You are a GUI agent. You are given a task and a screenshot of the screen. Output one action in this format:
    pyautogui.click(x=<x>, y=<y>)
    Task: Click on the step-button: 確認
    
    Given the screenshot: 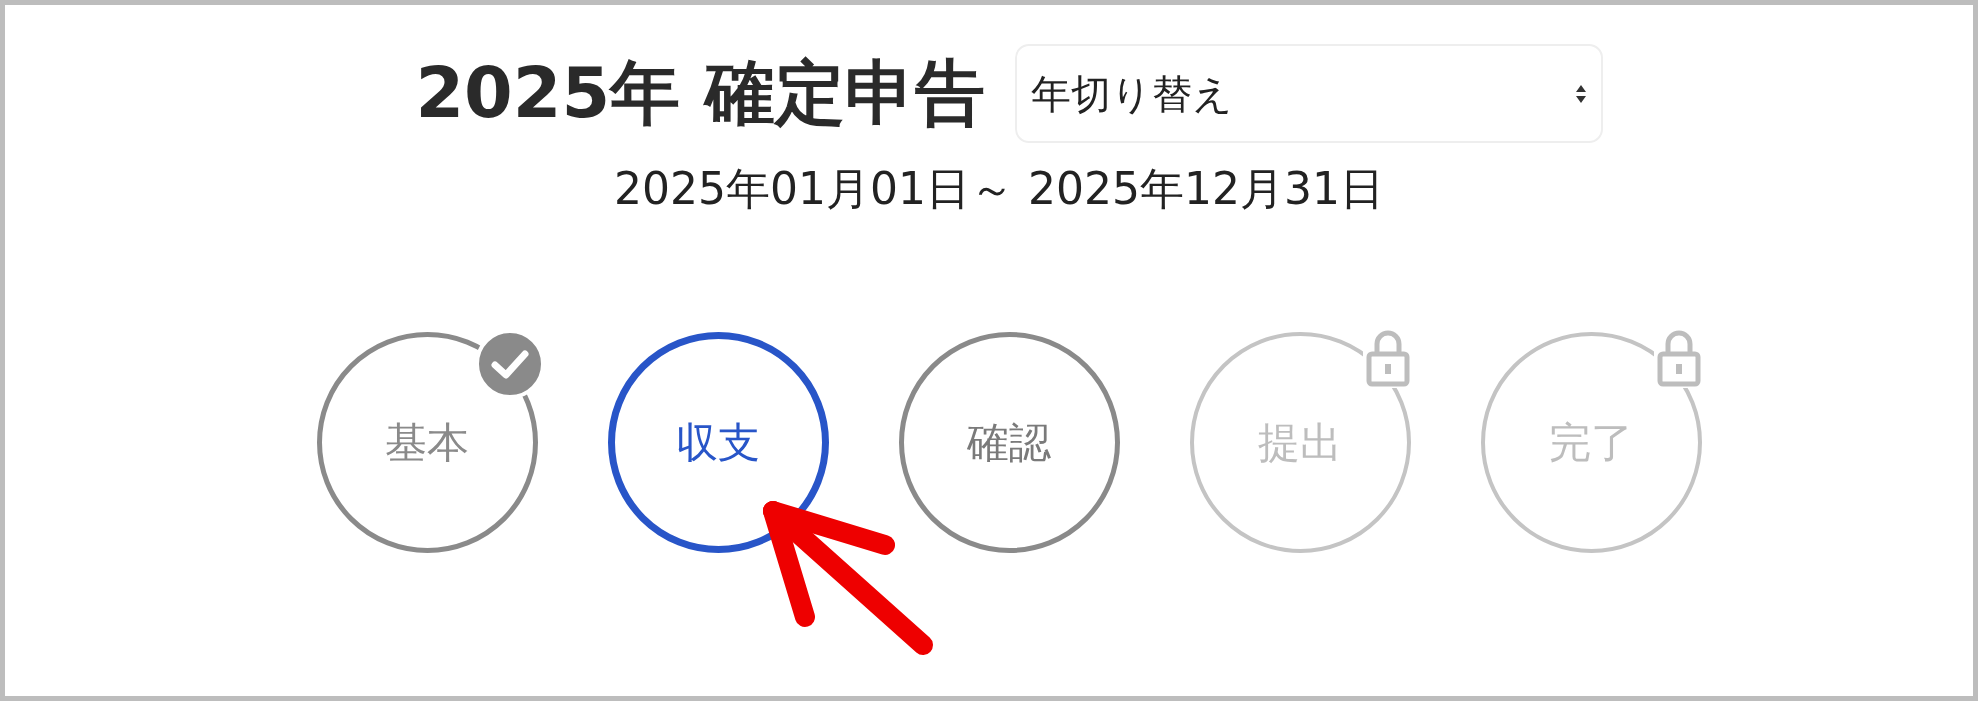 What is the action you would take?
    pyautogui.click(x=1009, y=442)
    